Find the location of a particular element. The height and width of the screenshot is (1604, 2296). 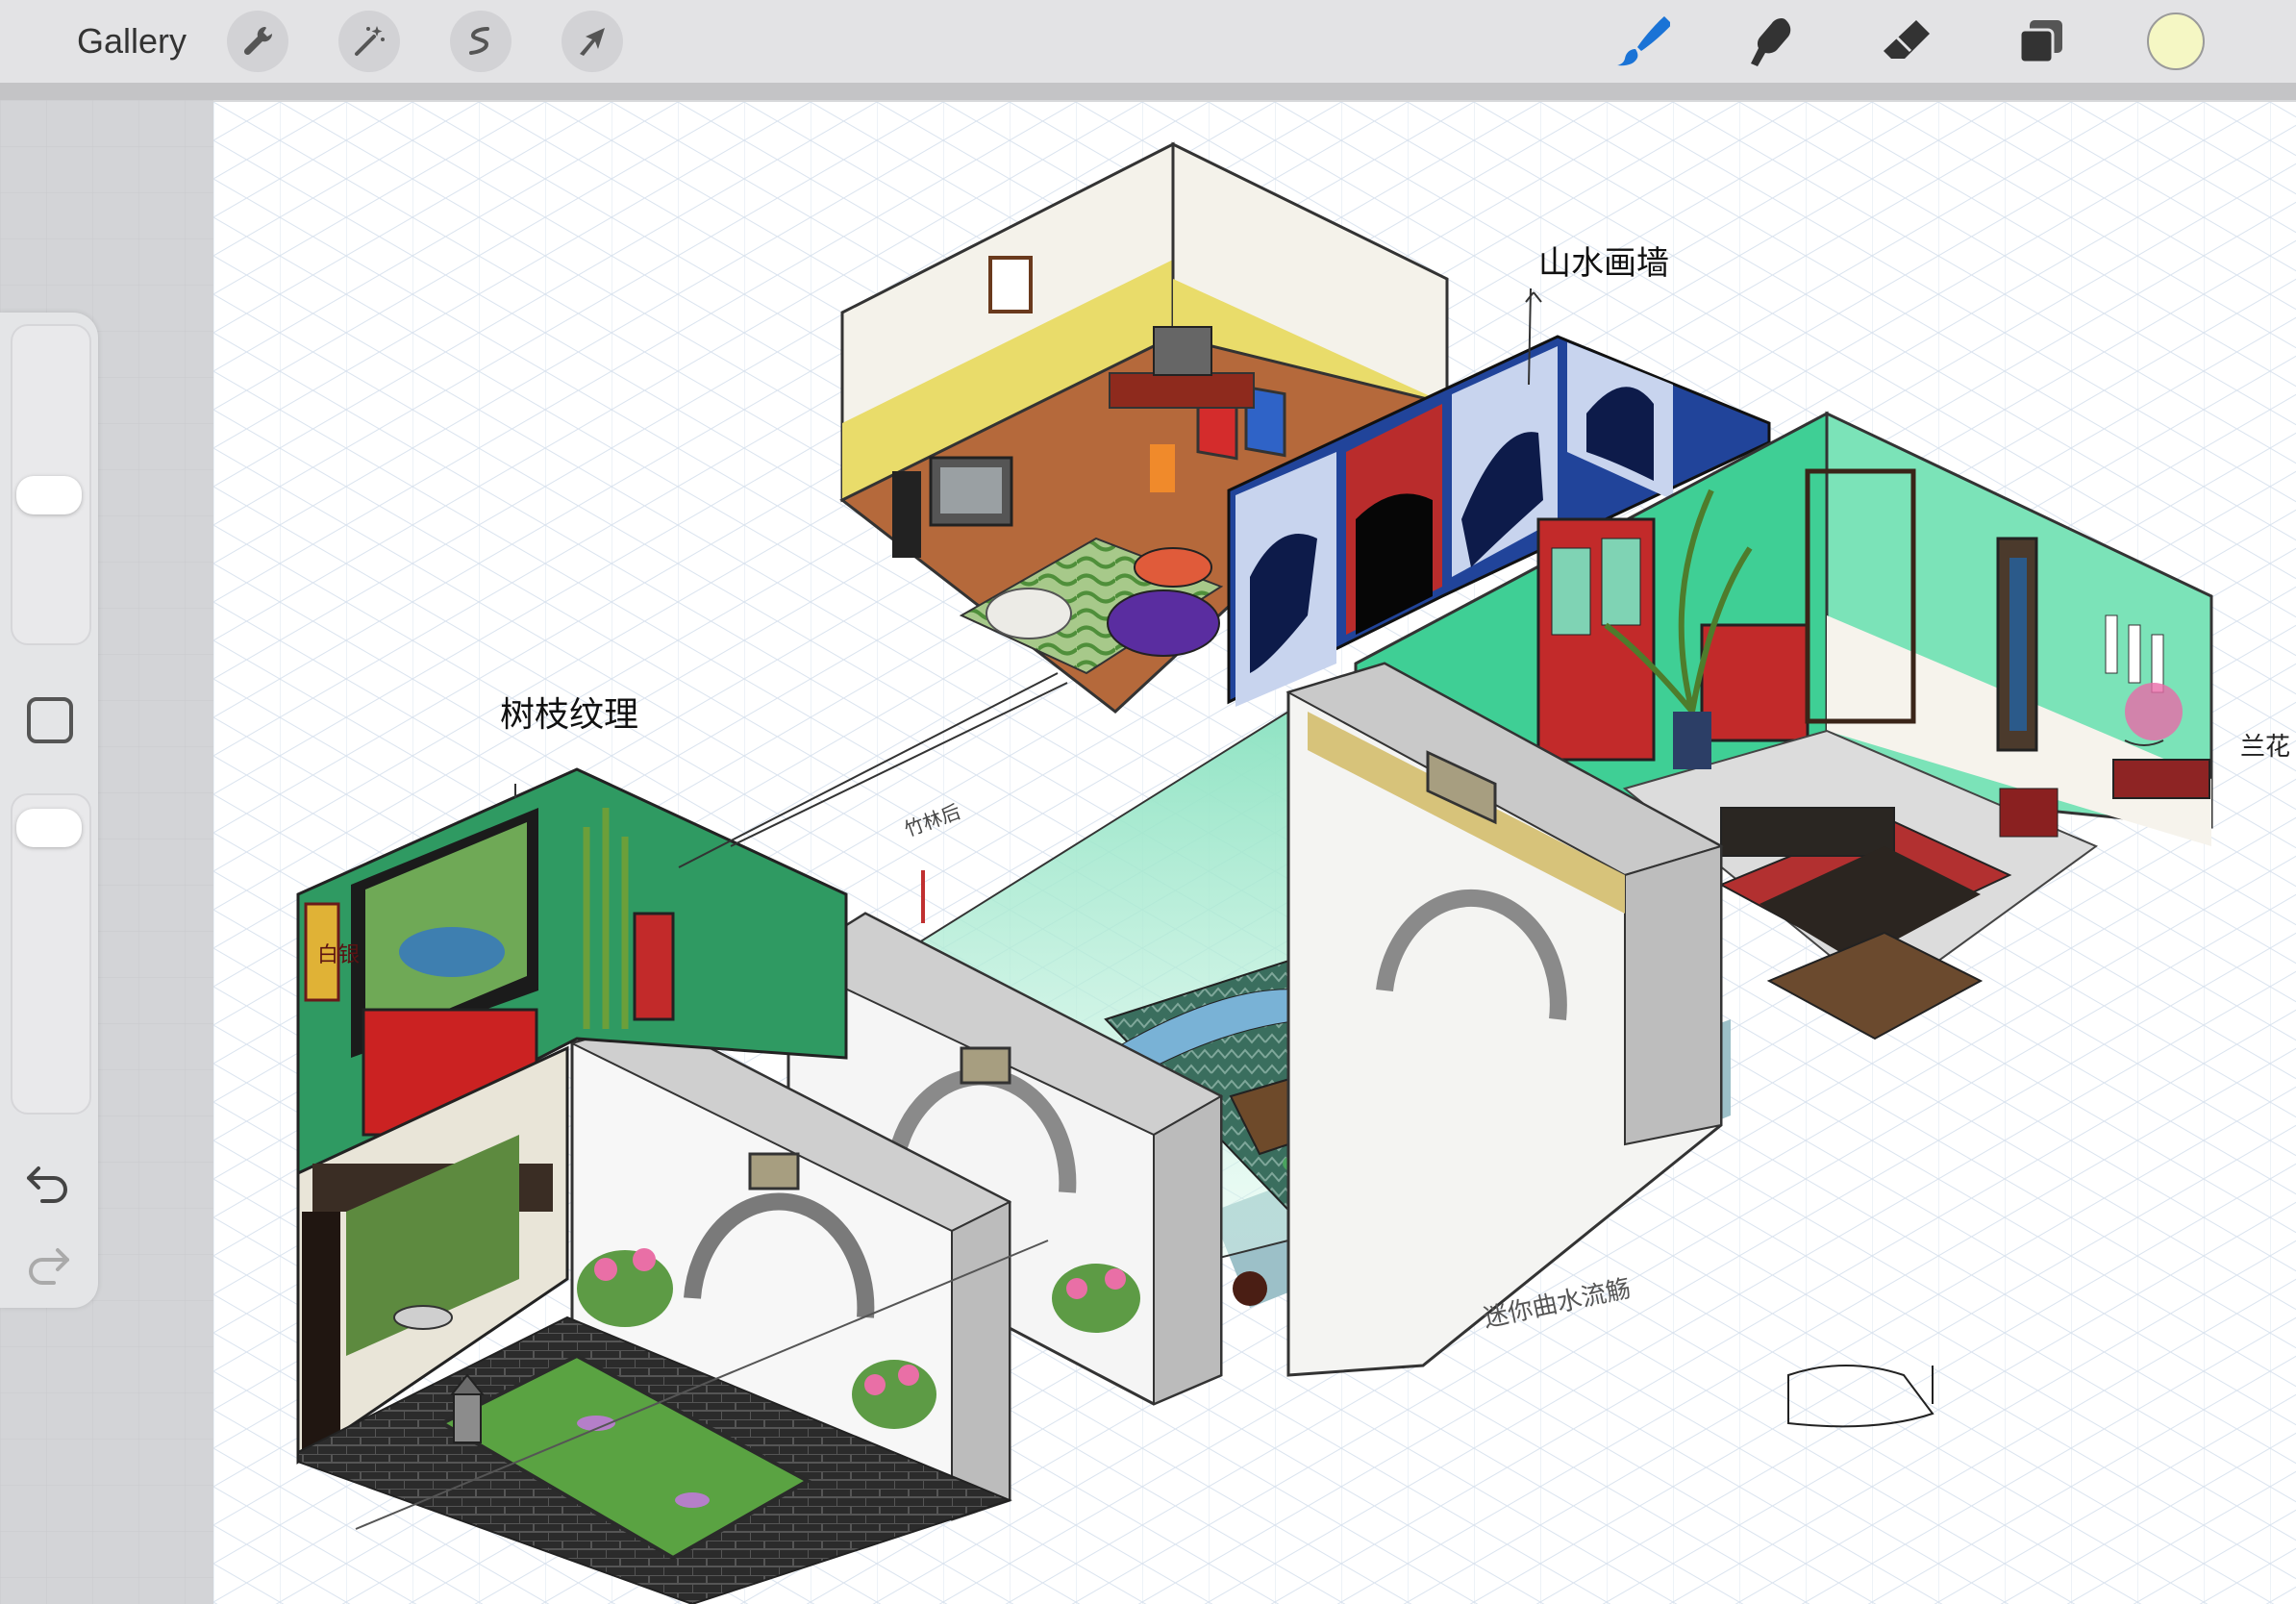

brush-size-slider is located at coordinates (51, 484).